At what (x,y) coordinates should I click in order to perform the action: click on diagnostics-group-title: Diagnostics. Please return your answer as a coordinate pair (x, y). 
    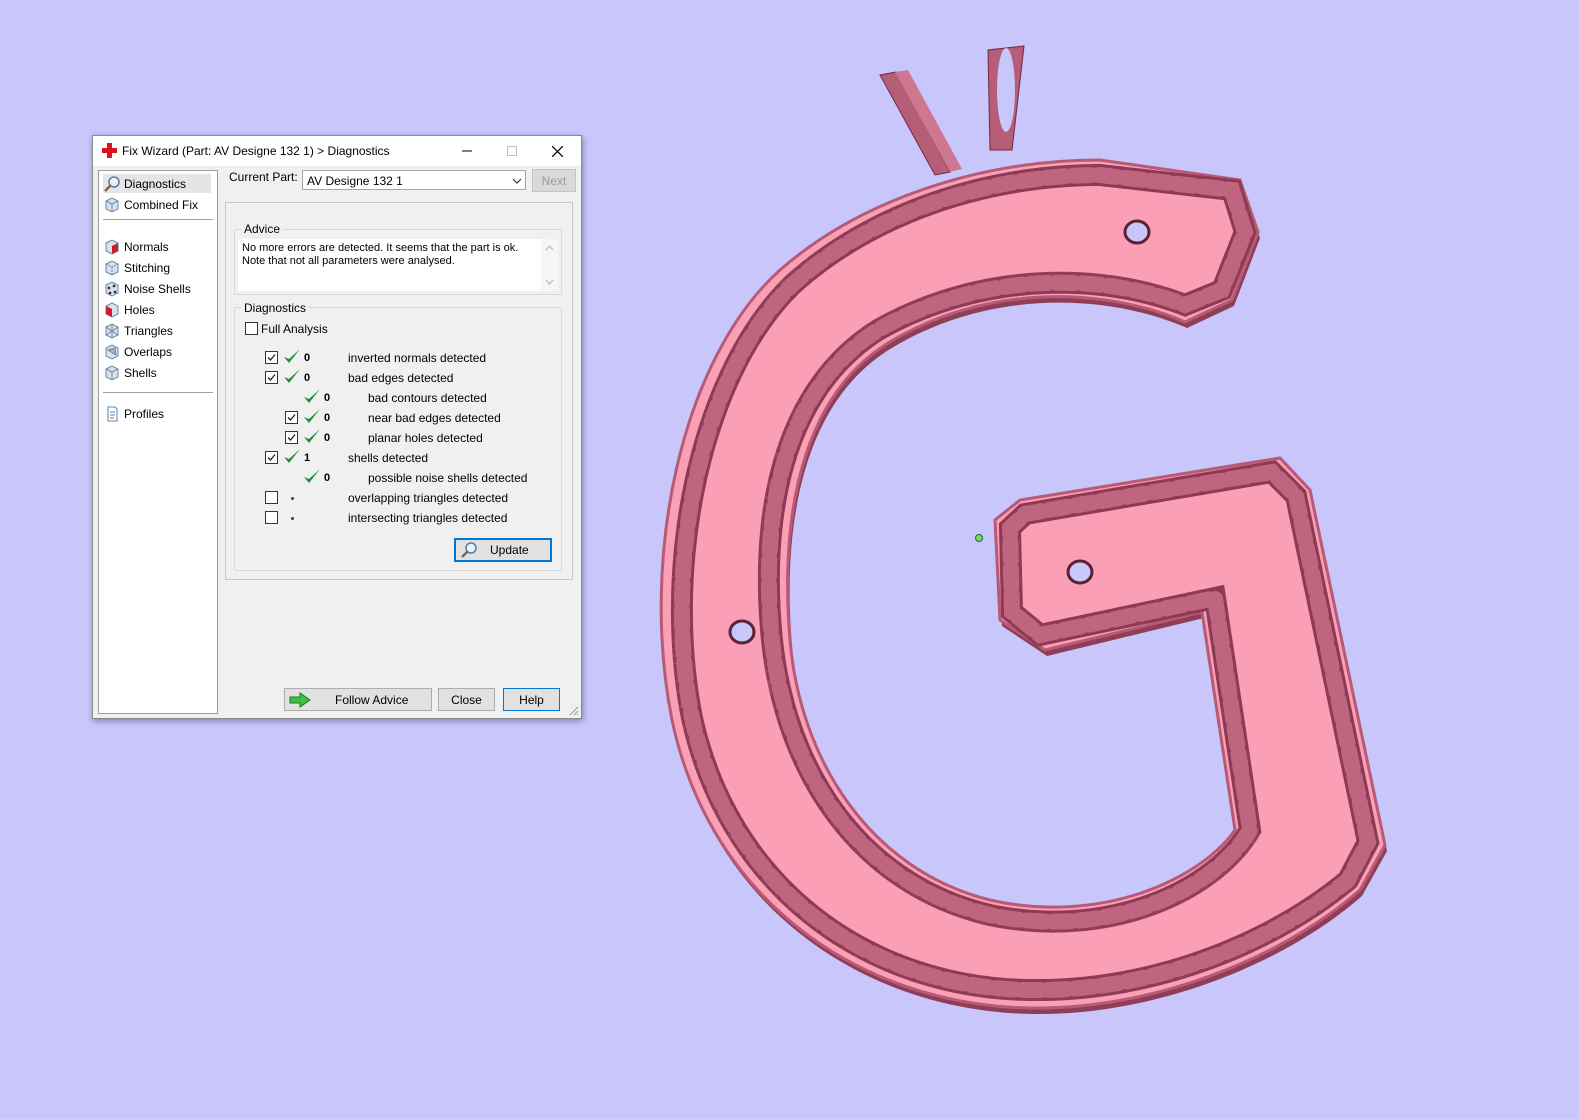
    Looking at the image, I should click on (275, 308).